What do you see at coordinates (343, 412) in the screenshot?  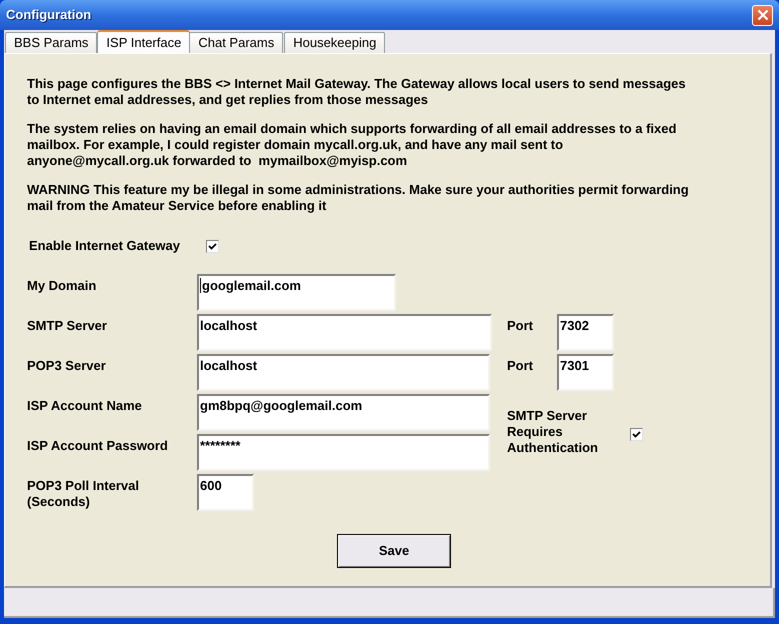 I see `input-field: gm8bpq@googlemail.com` at bounding box center [343, 412].